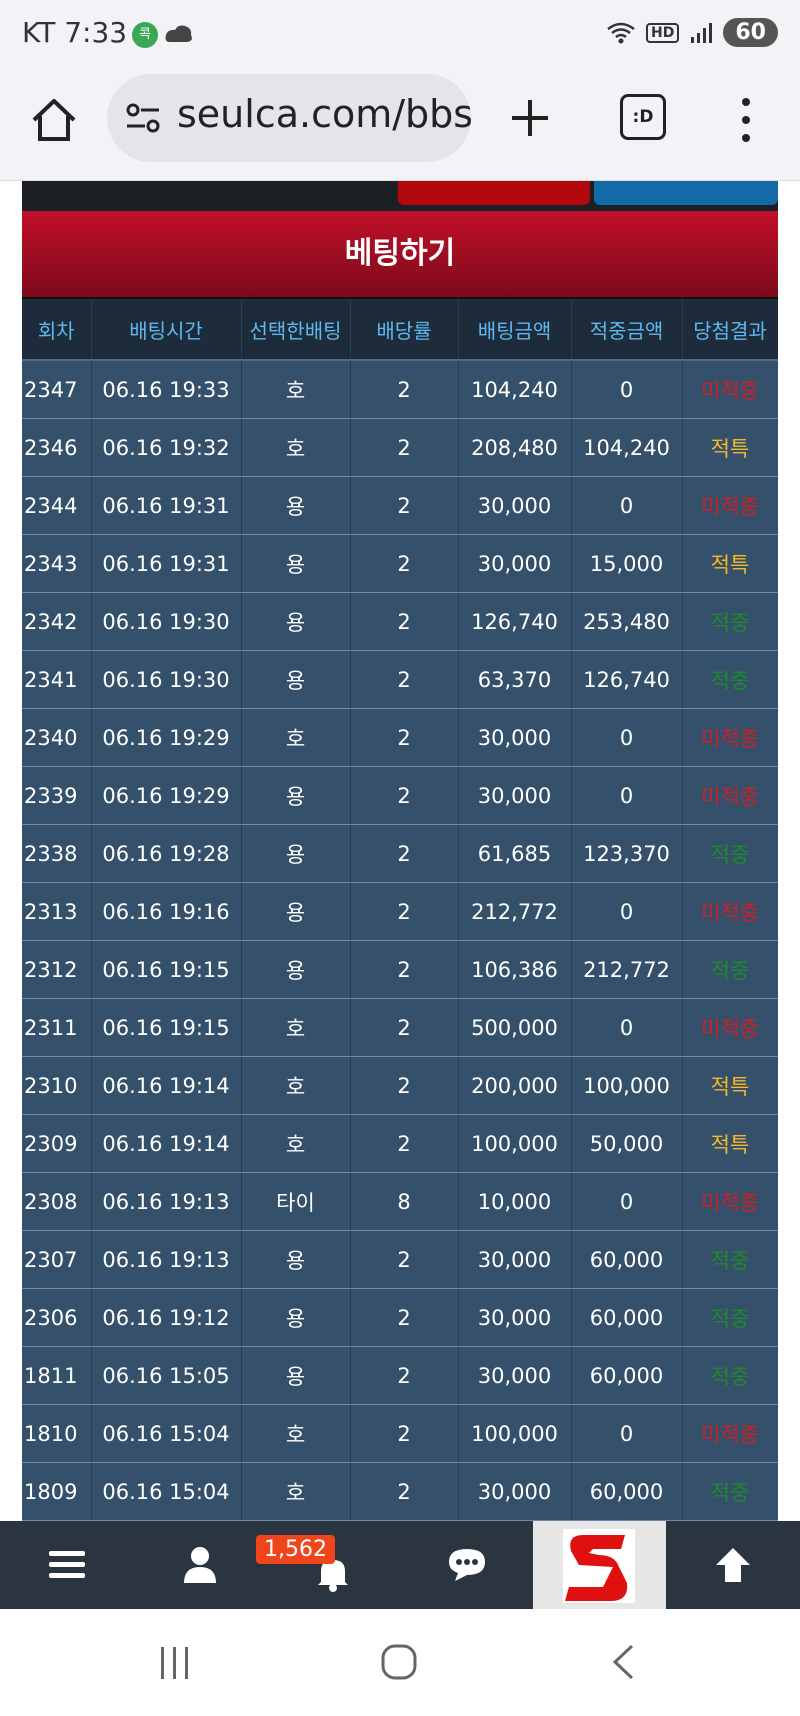 Image resolution: width=800 pixels, height=1716 pixels. Describe the element at coordinates (57, 1433) in the screenshot. I see `round-cell: 1810` at that location.